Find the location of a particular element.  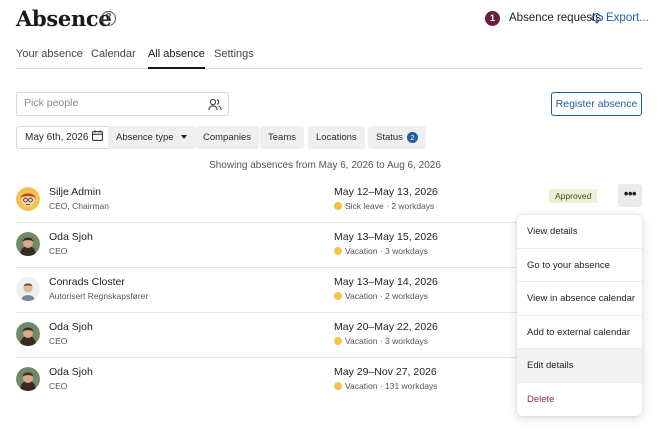

menu-item-view-in-absence-calendar: View in absence calendar is located at coordinates (579, 299).